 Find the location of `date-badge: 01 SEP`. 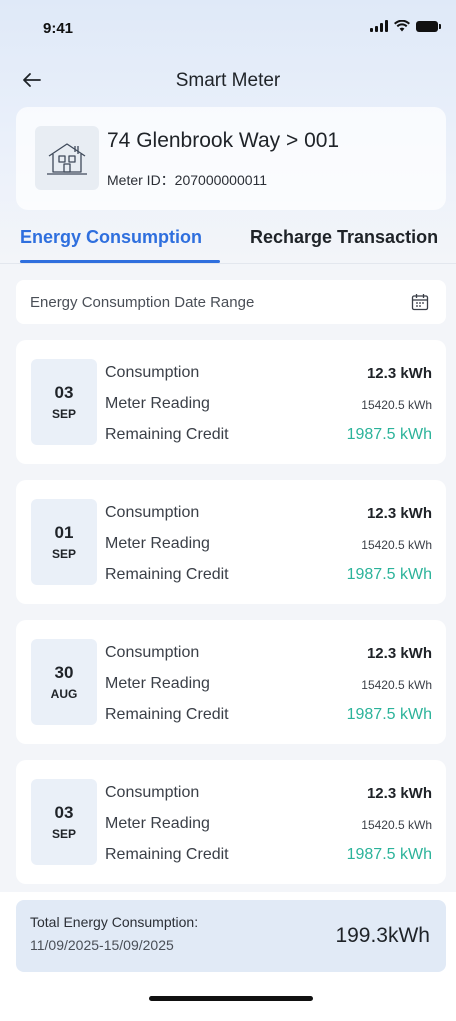

date-badge: 01 SEP is located at coordinates (64, 542).